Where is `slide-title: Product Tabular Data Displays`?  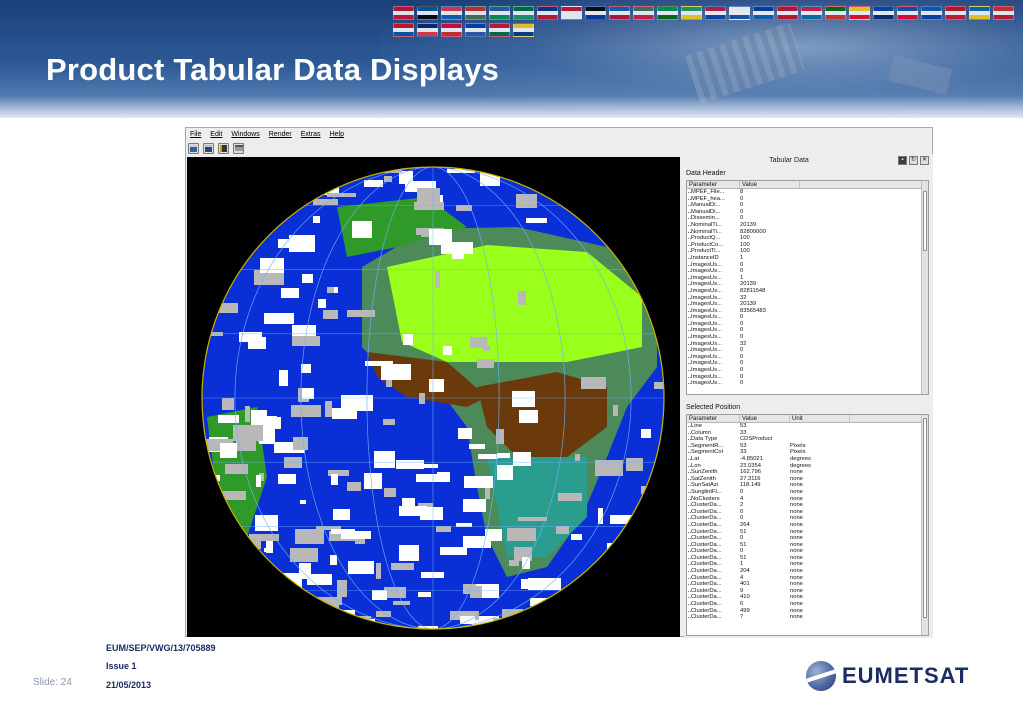 slide-title: Product Tabular Data Displays is located at coordinates (273, 69).